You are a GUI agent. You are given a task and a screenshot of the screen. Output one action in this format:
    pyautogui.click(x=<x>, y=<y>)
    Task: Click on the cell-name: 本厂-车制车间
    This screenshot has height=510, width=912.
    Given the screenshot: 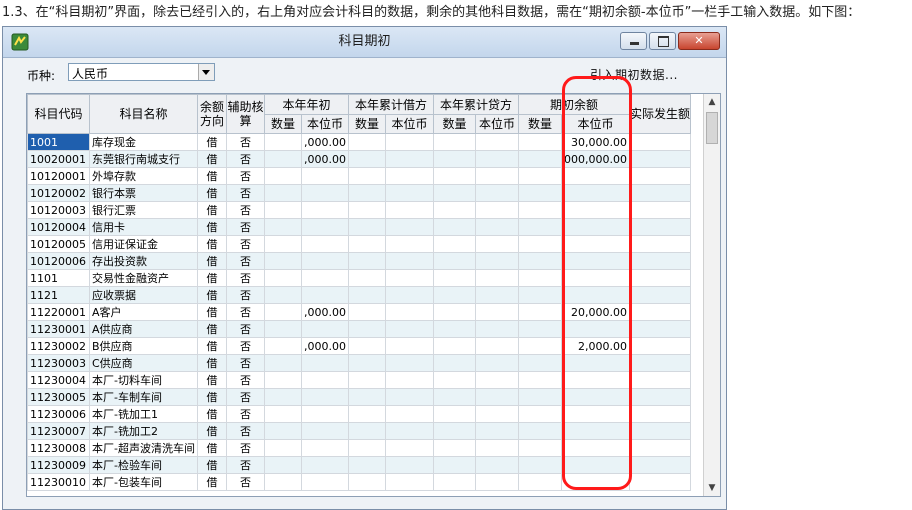 What is the action you would take?
    pyautogui.click(x=143, y=397)
    